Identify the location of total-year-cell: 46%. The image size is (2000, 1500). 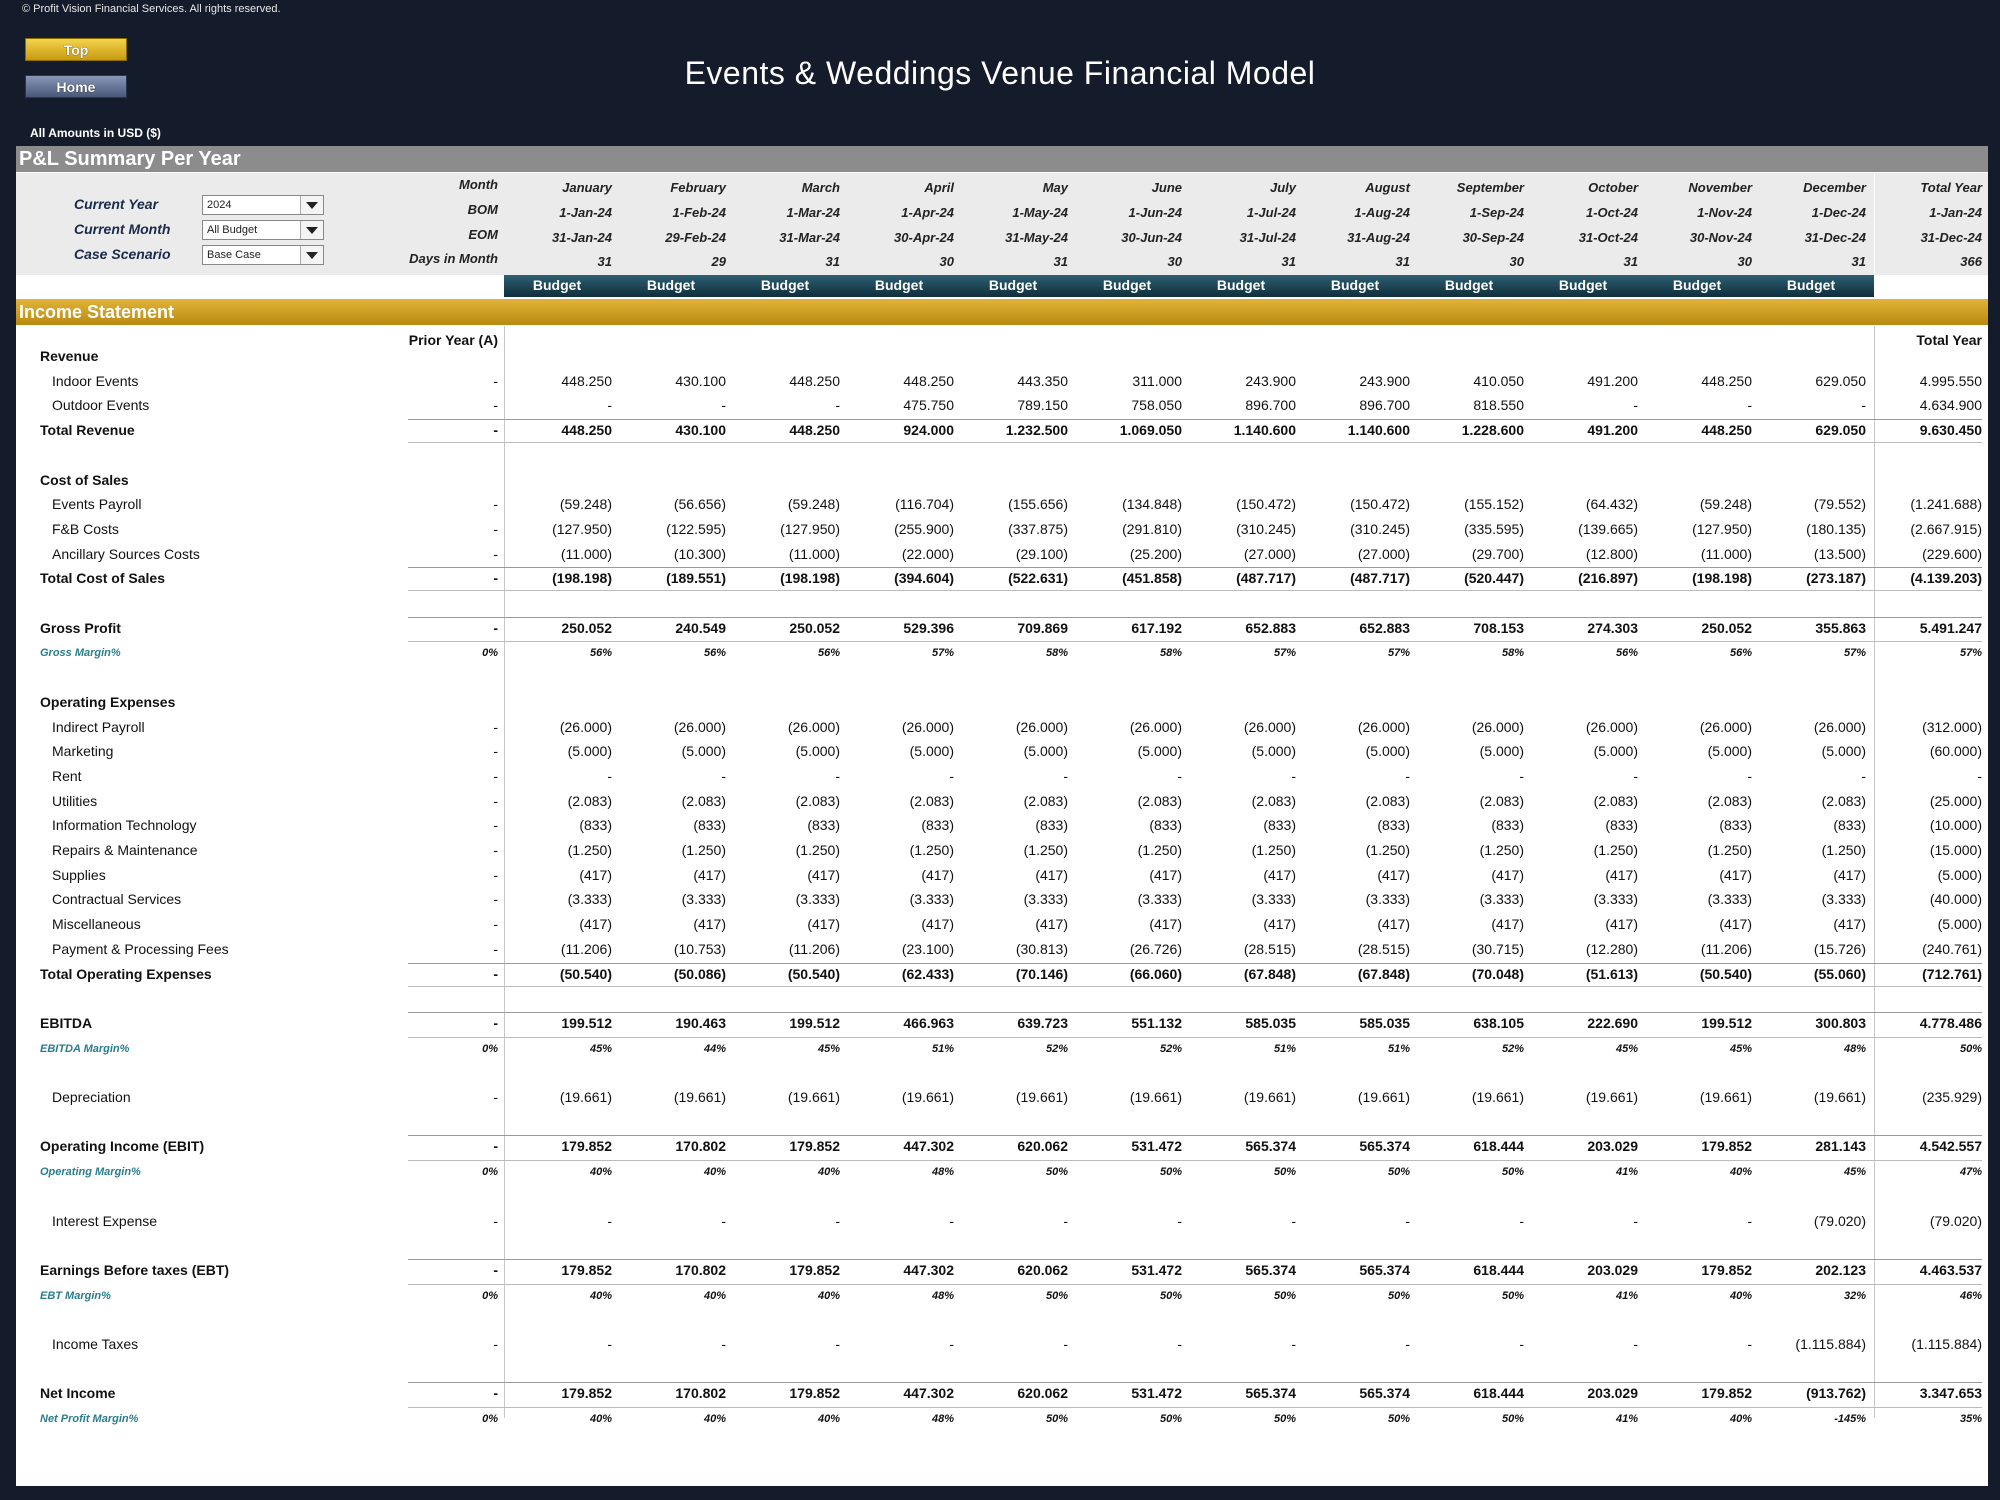
(1970, 1295).